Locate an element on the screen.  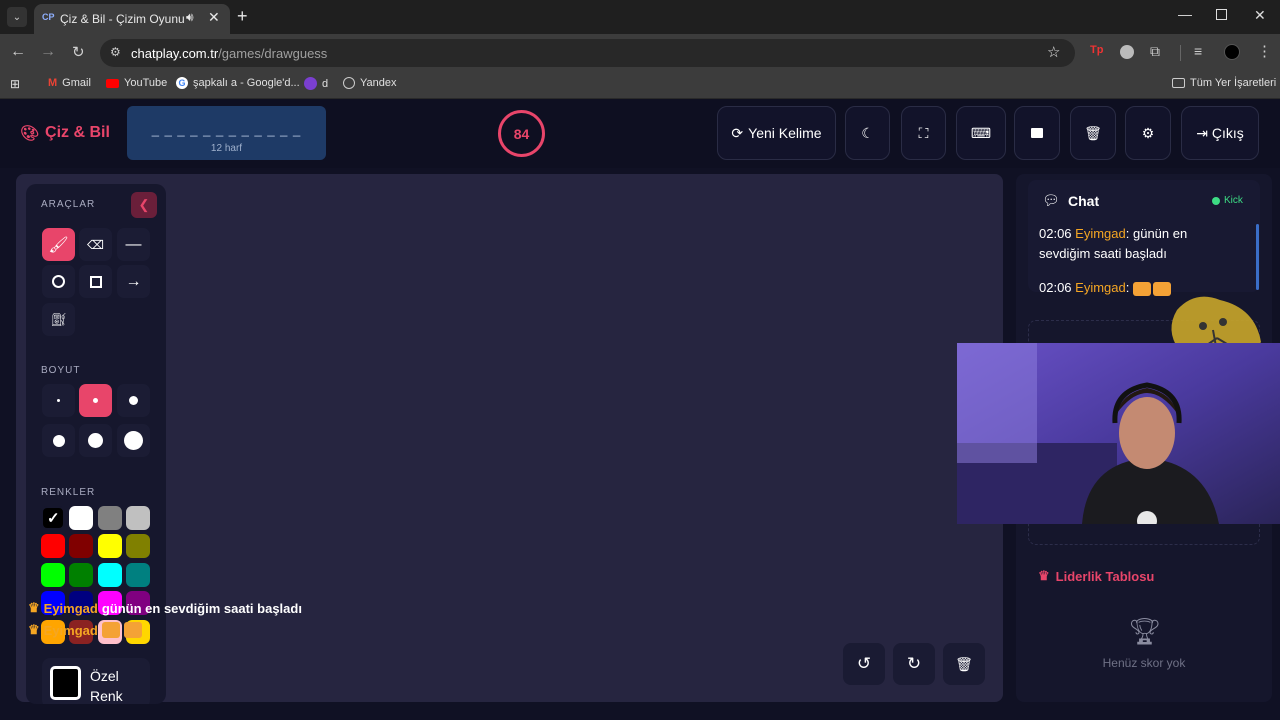
new-tab-button: + is located at coordinates (242, 16).